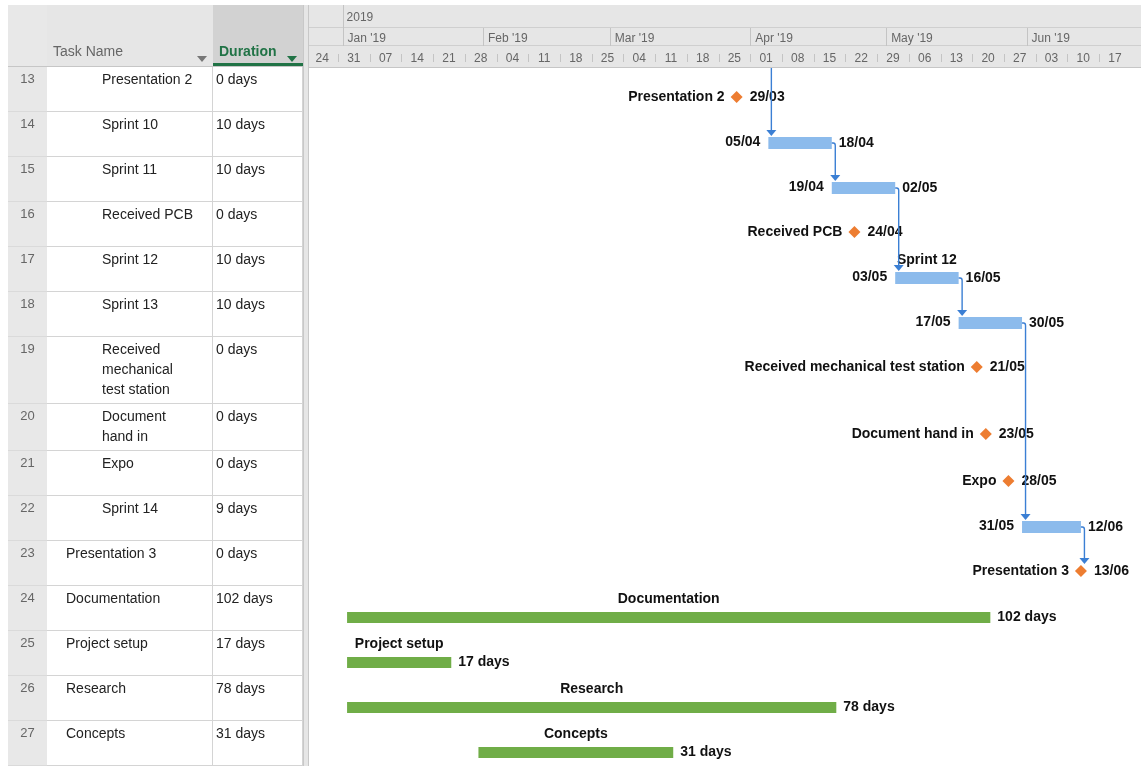 This screenshot has height=766, width=1141. Describe the element at coordinates (399, 643) in the screenshot. I see `bar-label: Project setup` at that location.